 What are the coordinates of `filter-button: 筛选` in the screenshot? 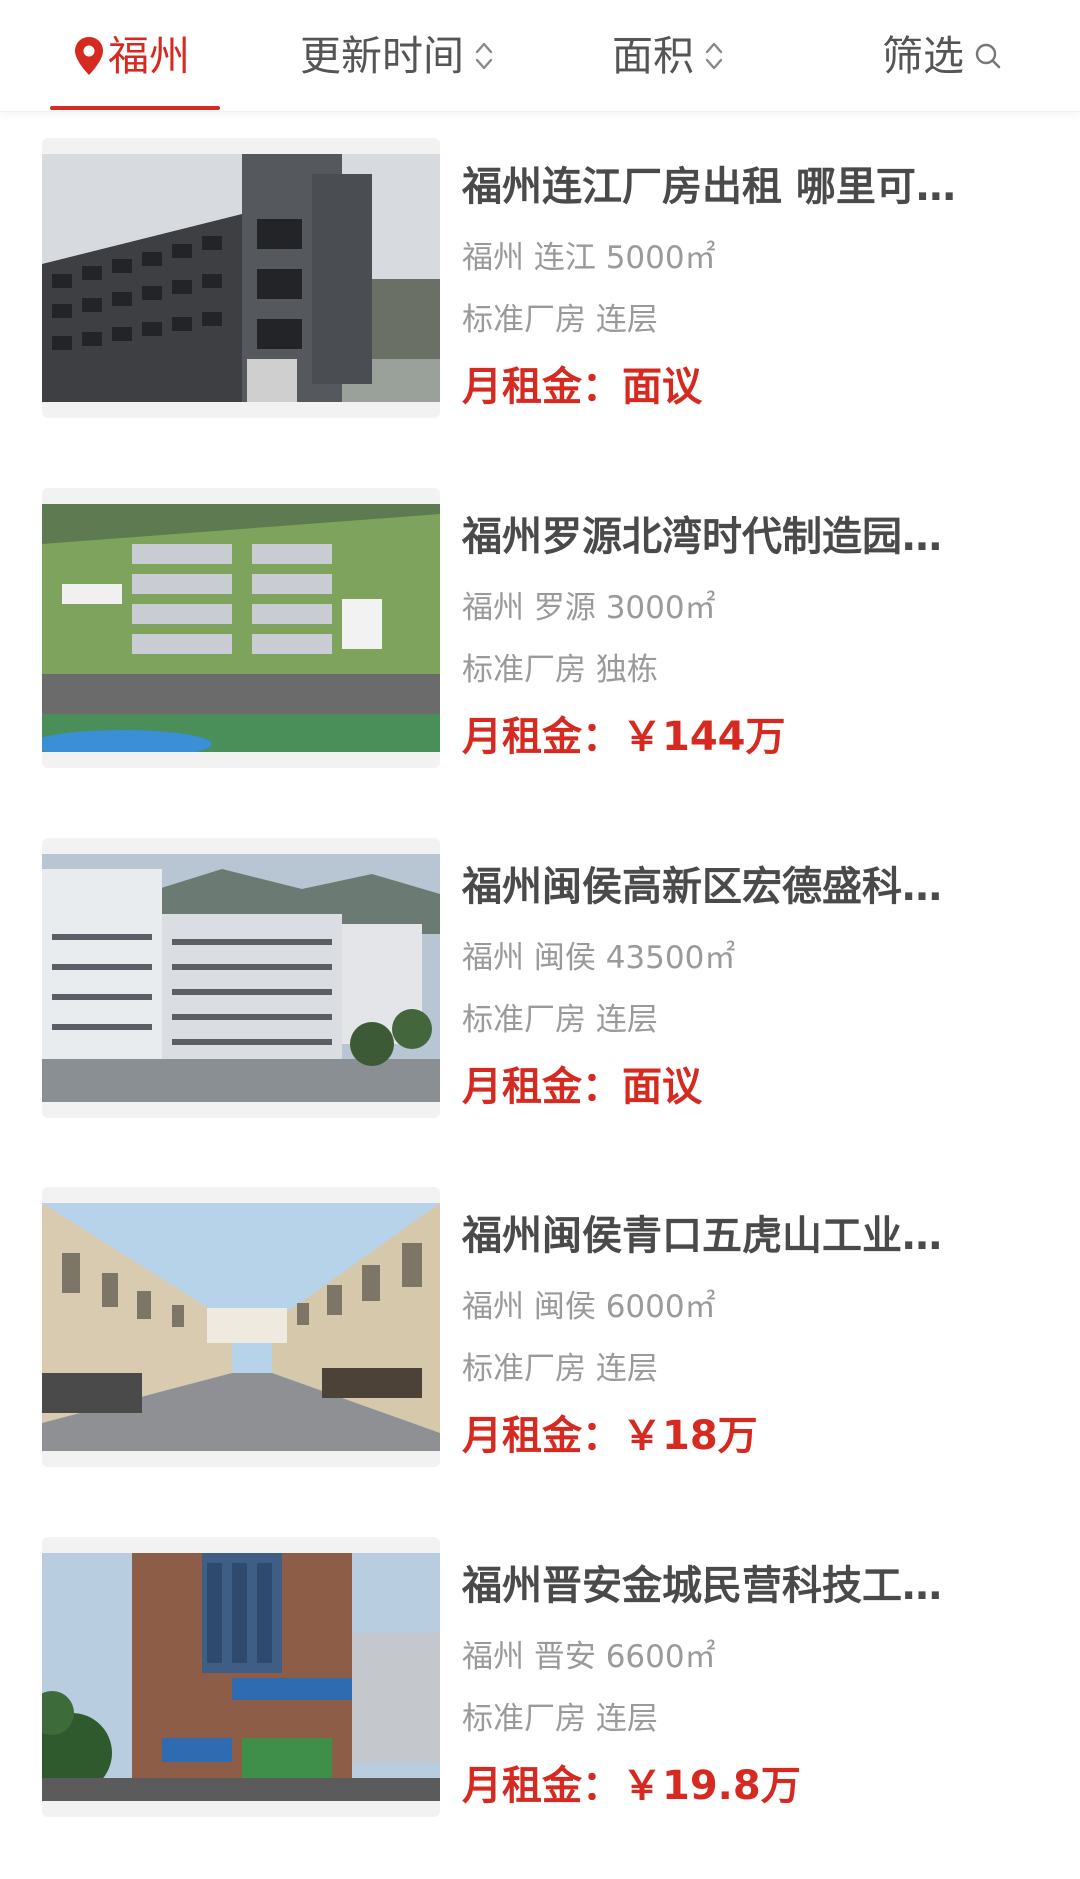 It's located at (942, 56).